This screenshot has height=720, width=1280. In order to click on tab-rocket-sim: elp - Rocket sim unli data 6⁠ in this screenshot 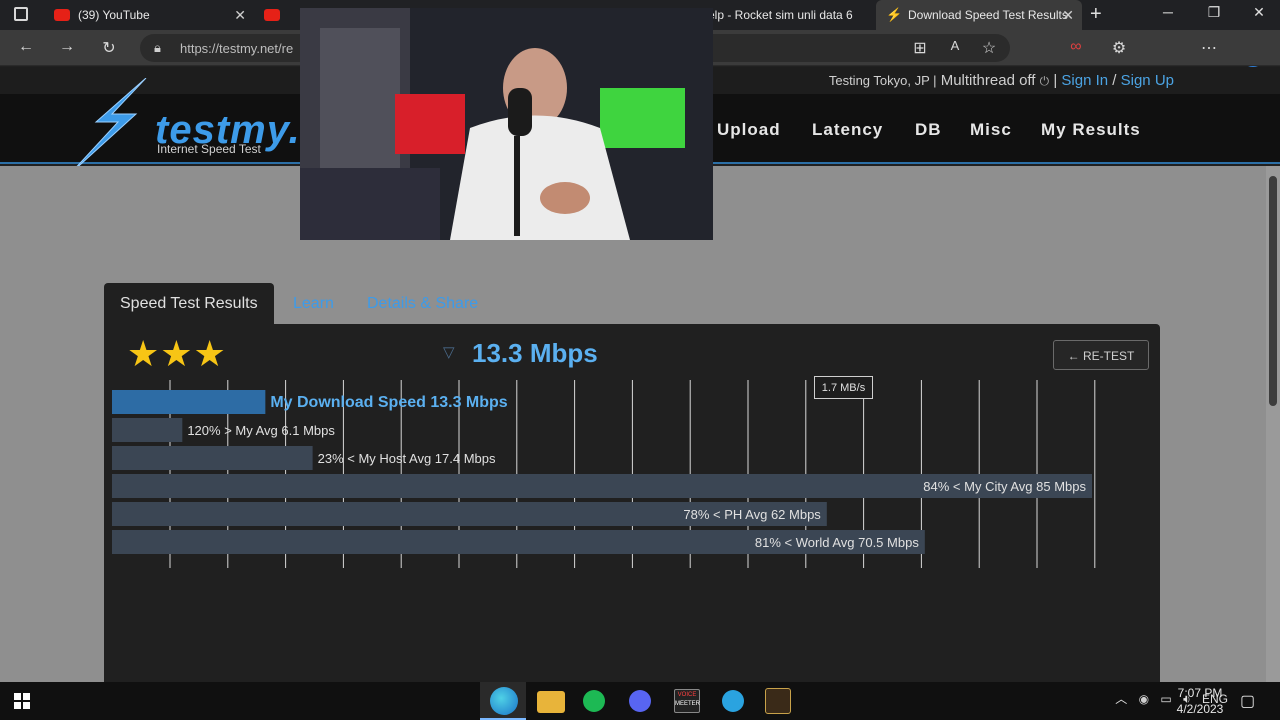, I will do `click(790, 15)`.